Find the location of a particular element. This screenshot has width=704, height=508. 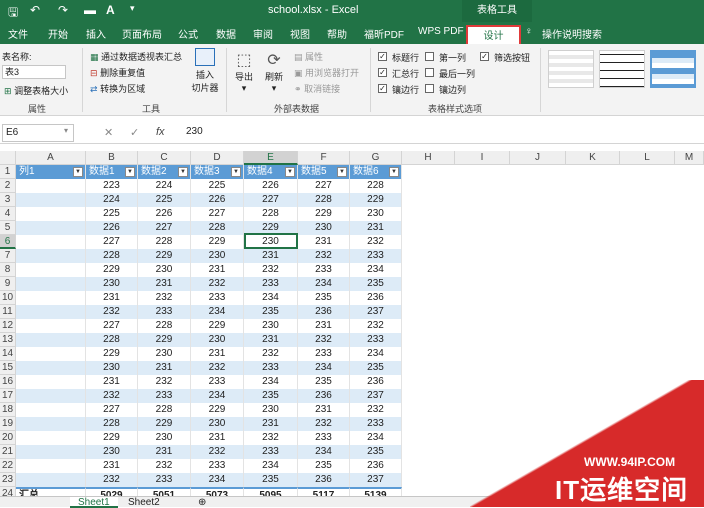

table-cell: 226 is located at coordinates (112, 228).